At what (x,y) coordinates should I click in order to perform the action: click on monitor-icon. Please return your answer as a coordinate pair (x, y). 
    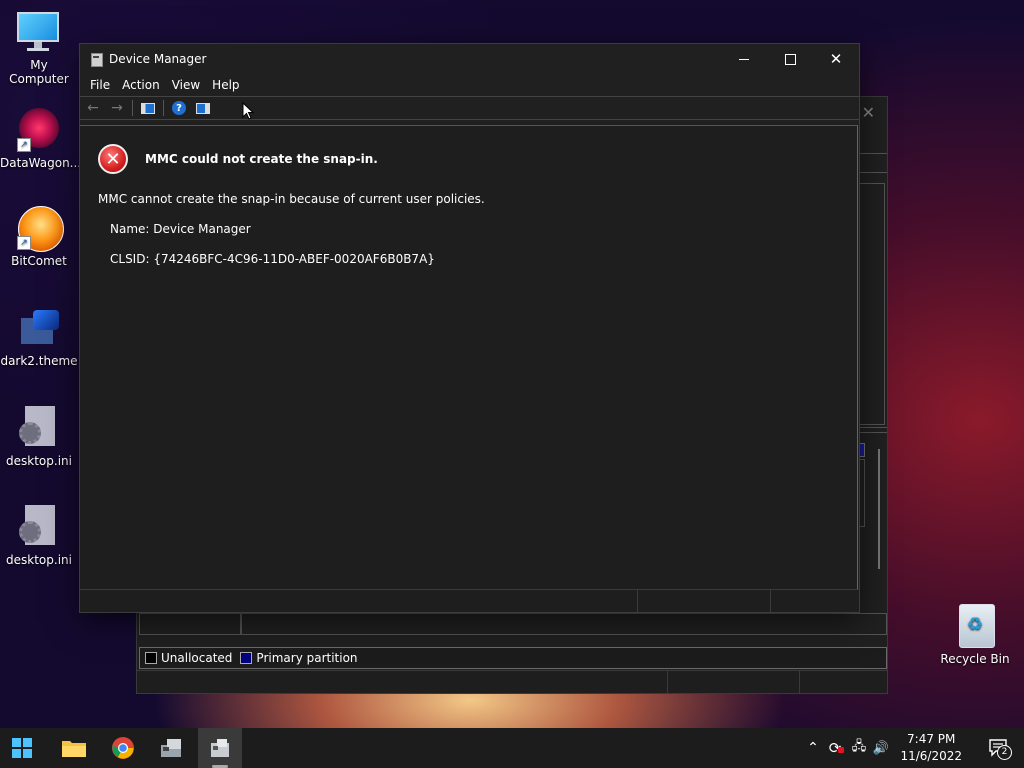
    Looking at the image, I should click on (39, 32).